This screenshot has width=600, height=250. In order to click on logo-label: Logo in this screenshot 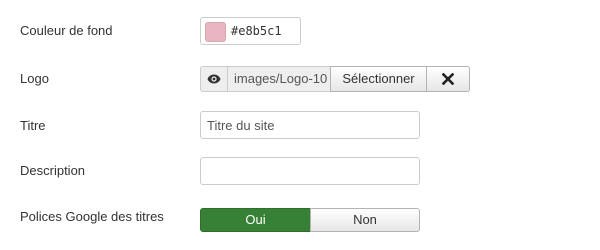, I will do `click(34, 78)`.